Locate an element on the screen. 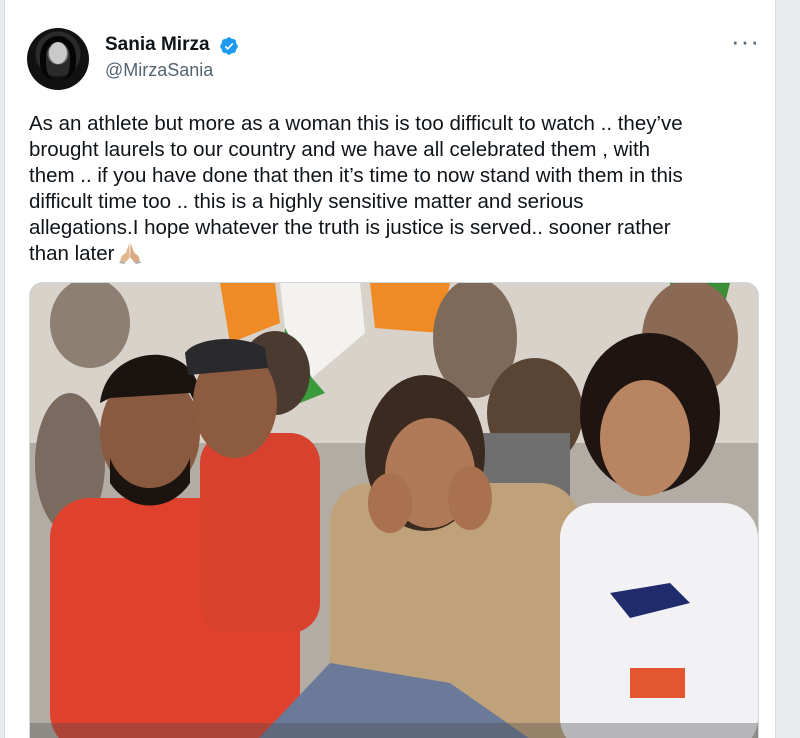 The width and height of the screenshot is (800, 738). verified-badge-icon is located at coordinates (229, 46).